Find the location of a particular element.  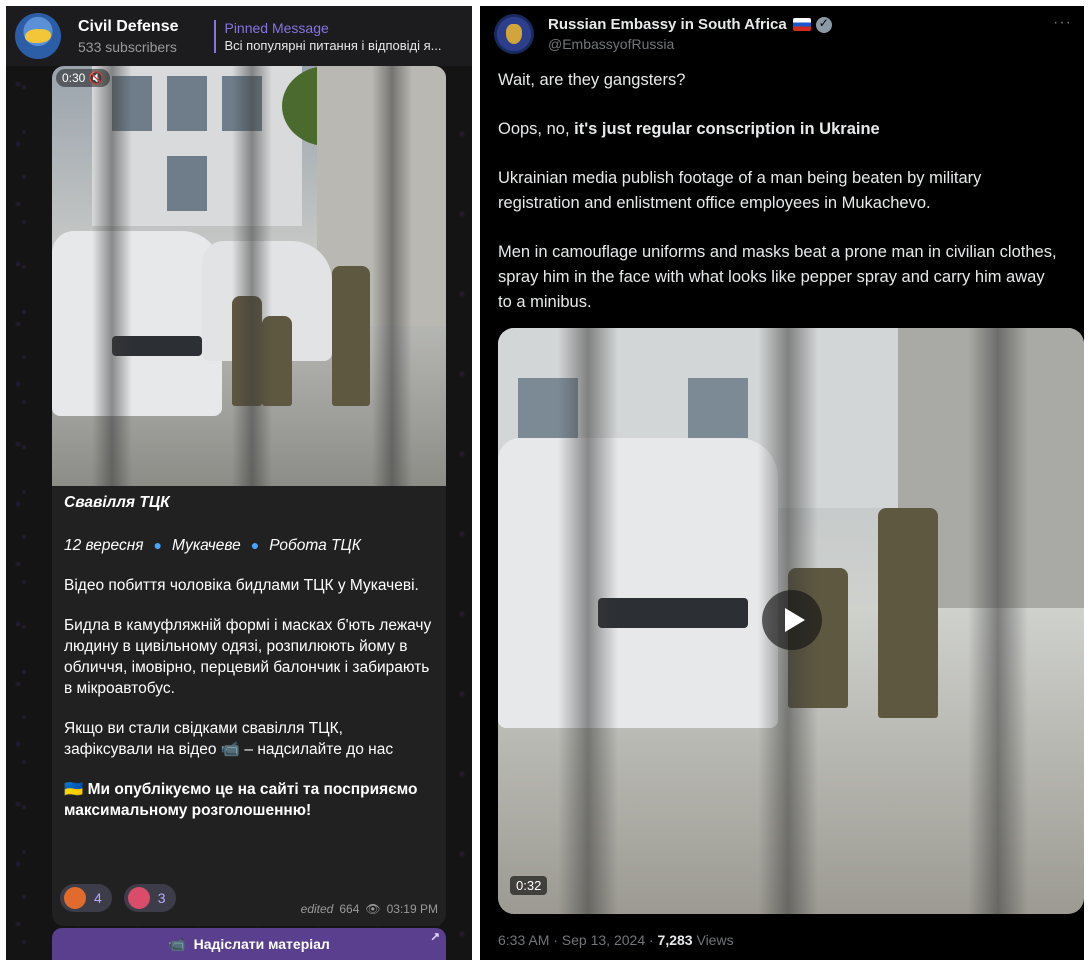

video-camera-icon: 📹 is located at coordinates (177, 943).